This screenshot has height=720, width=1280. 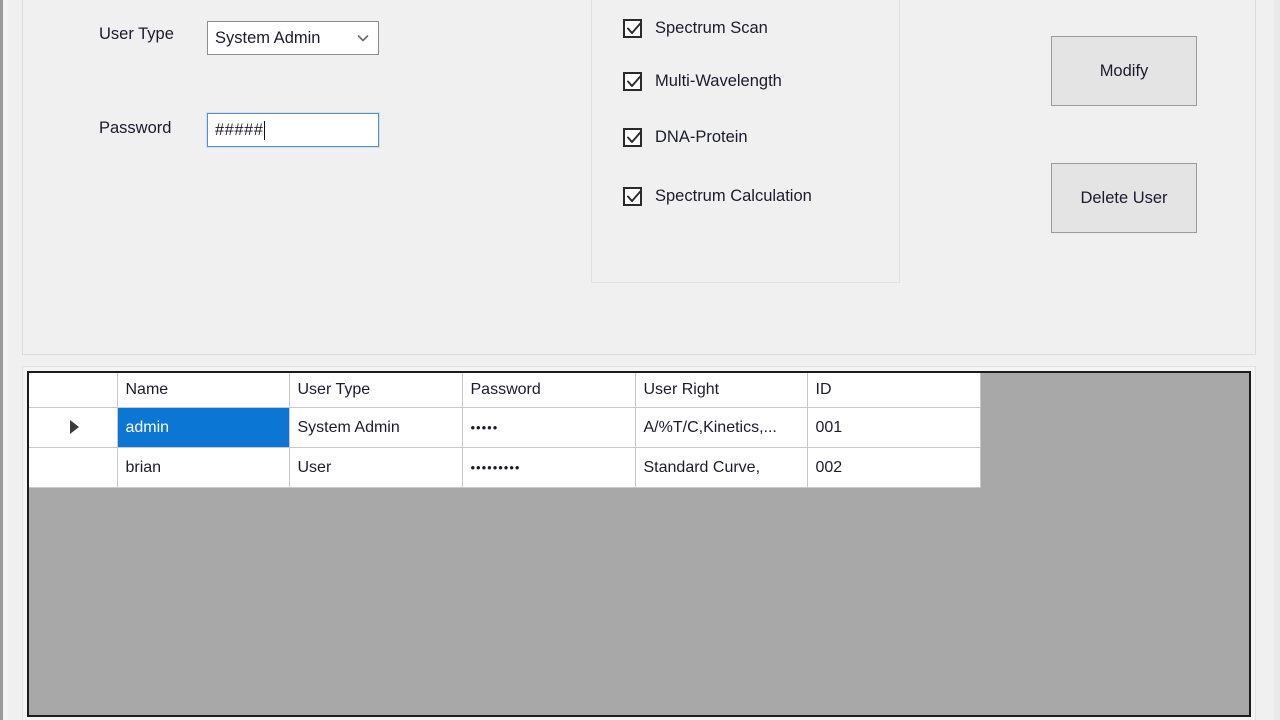 What do you see at coordinates (135, 128) in the screenshot?
I see `password-label: Password` at bounding box center [135, 128].